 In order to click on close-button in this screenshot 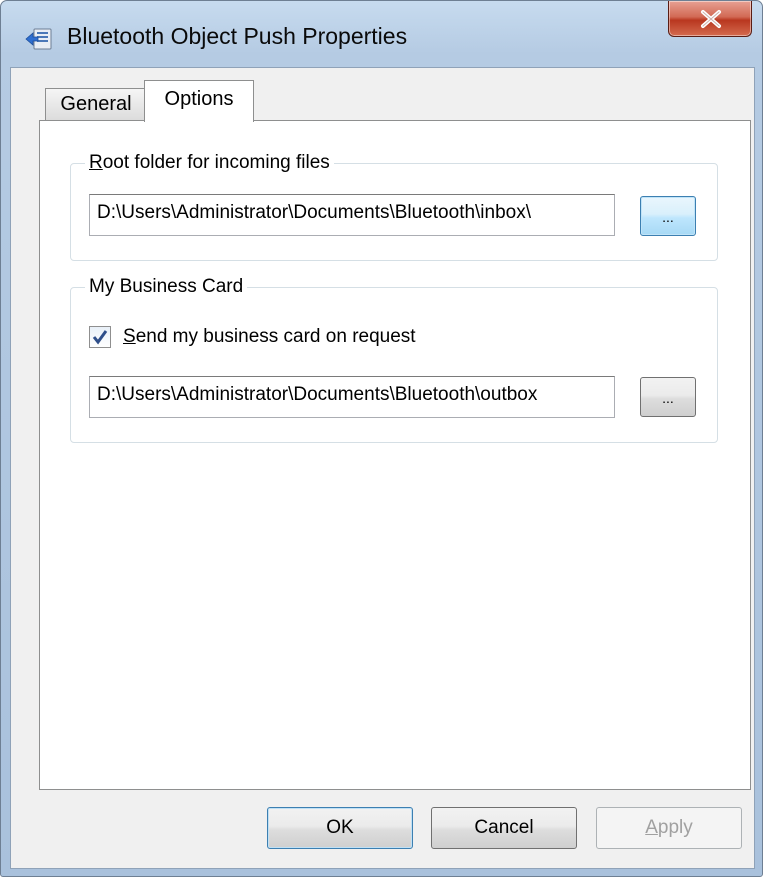, I will do `click(710, 19)`.